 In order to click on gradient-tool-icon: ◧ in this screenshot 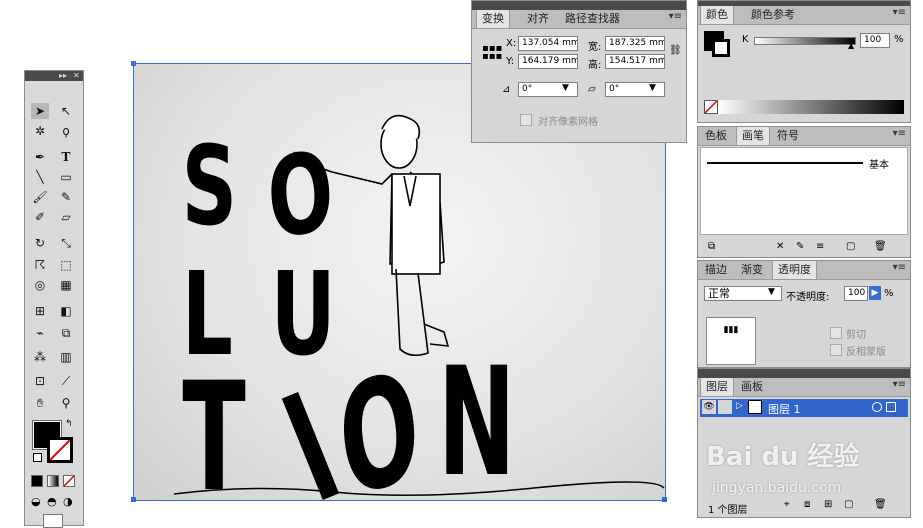, I will do `click(66, 311)`.